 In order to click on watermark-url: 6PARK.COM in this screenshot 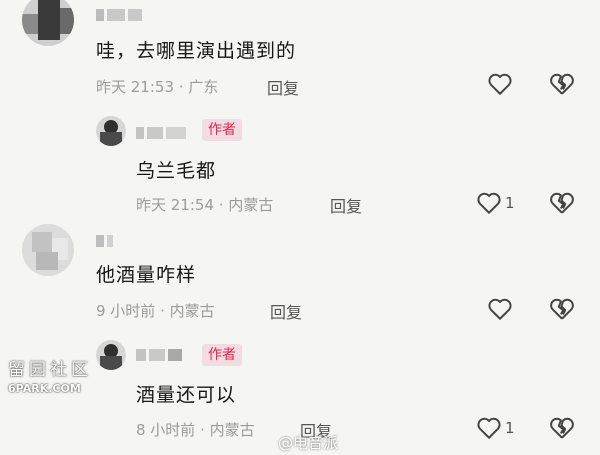, I will do `click(44, 388)`.